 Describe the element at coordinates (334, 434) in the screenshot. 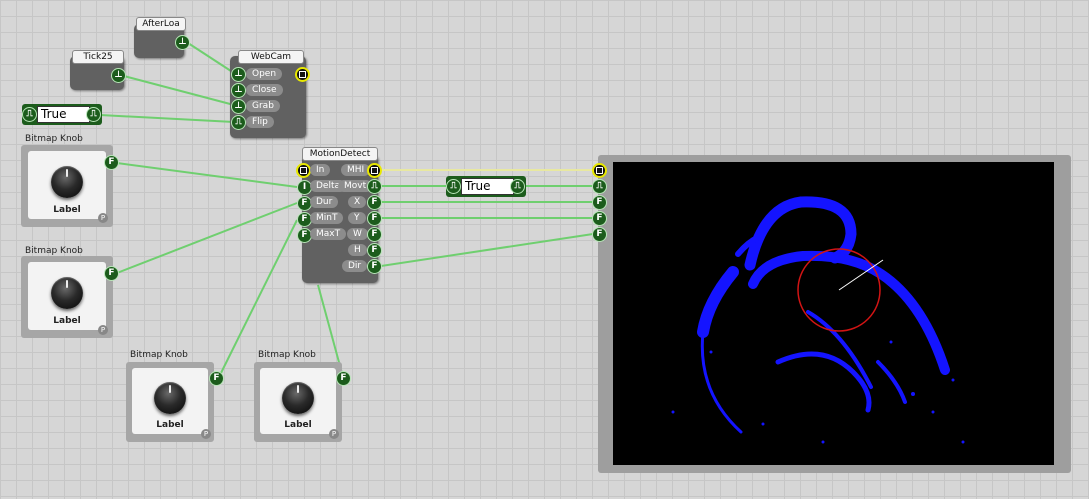

I see `knob-4-p-badge: P` at that location.